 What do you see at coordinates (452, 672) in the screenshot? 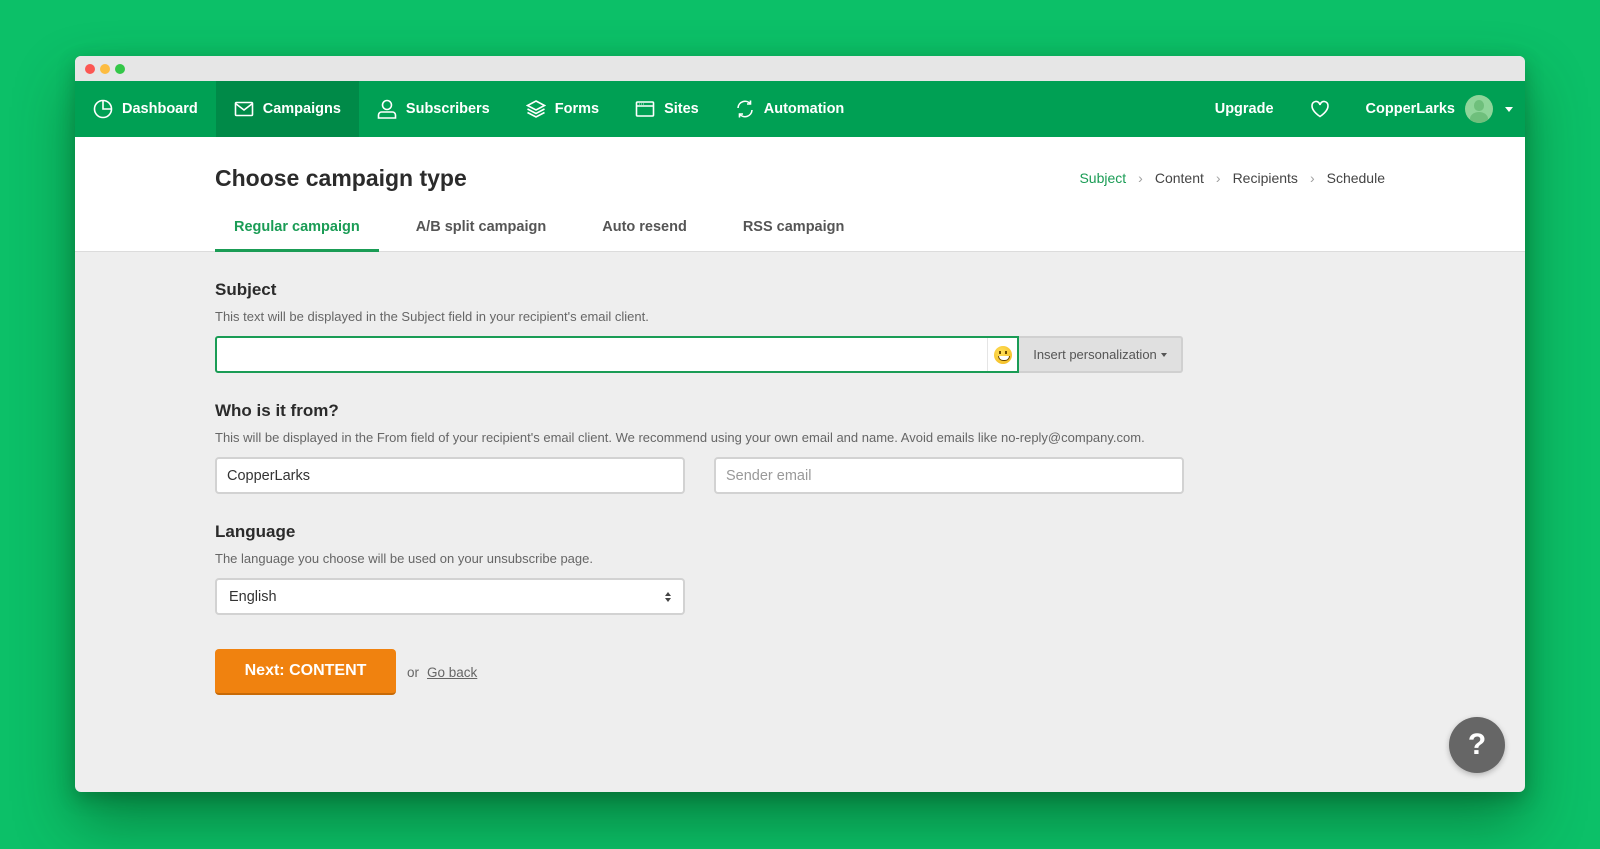
I see `go-back-link: Go back` at bounding box center [452, 672].